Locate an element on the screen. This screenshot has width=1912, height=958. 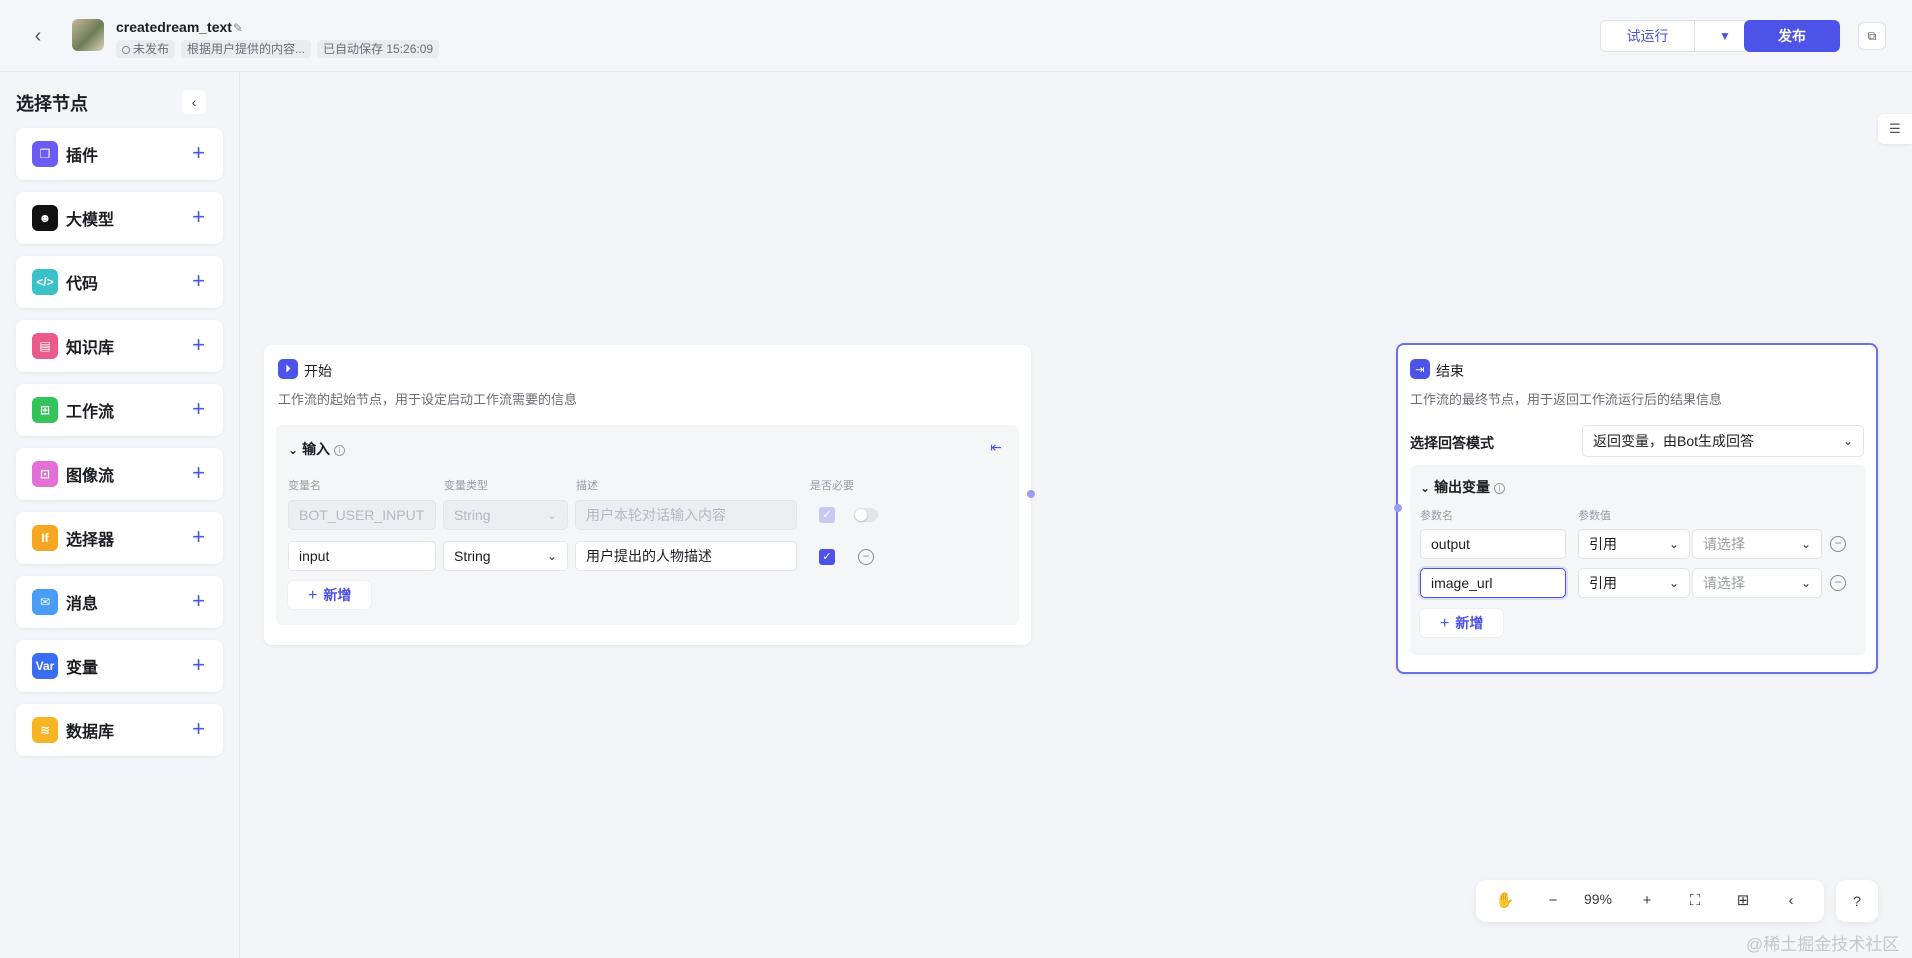
col-head-required: 是否必要 is located at coordinates (832, 486).